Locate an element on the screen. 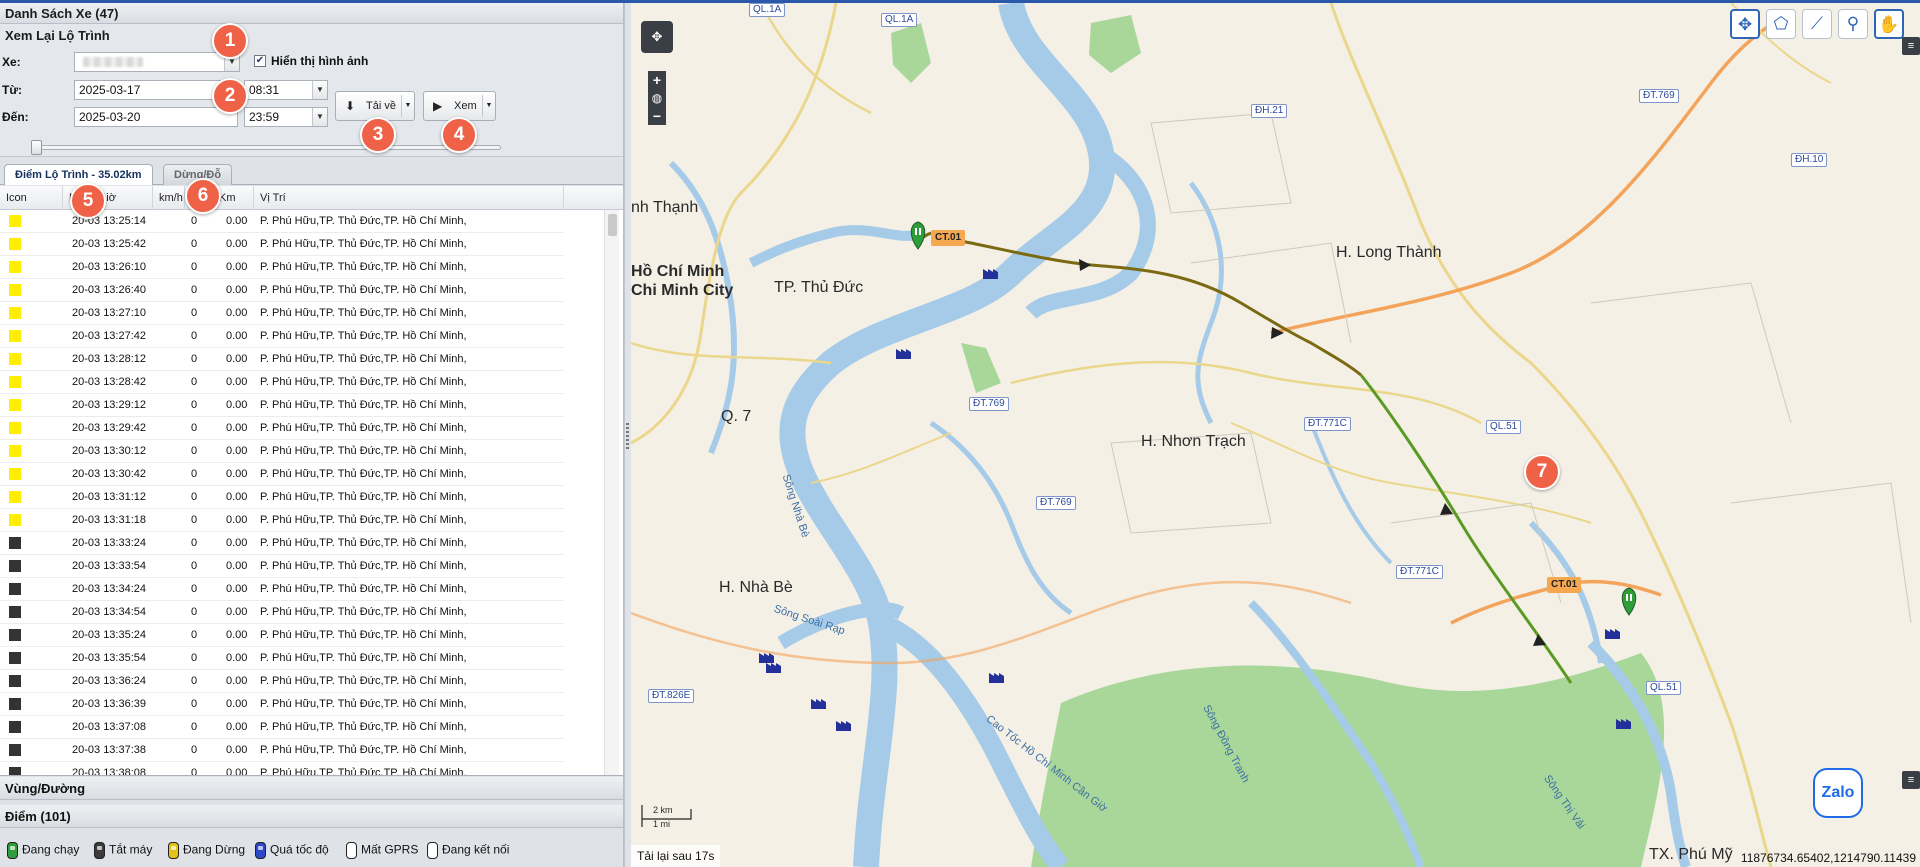  cell-speed: 0 is located at coordinates (194, 727).